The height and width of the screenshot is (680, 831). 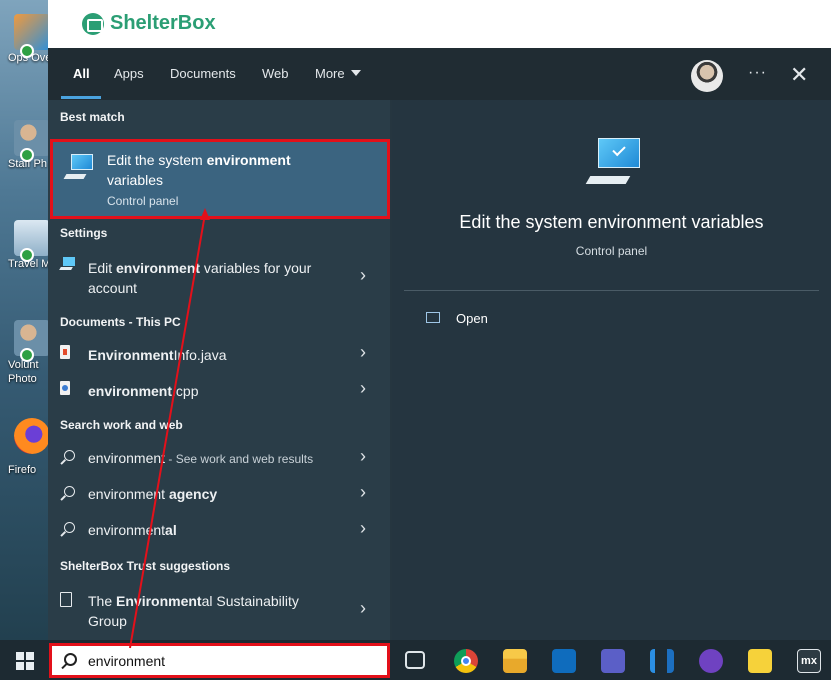 What do you see at coordinates (611, 251) in the screenshot?
I see `preview-subtitle: Control panel` at bounding box center [611, 251].